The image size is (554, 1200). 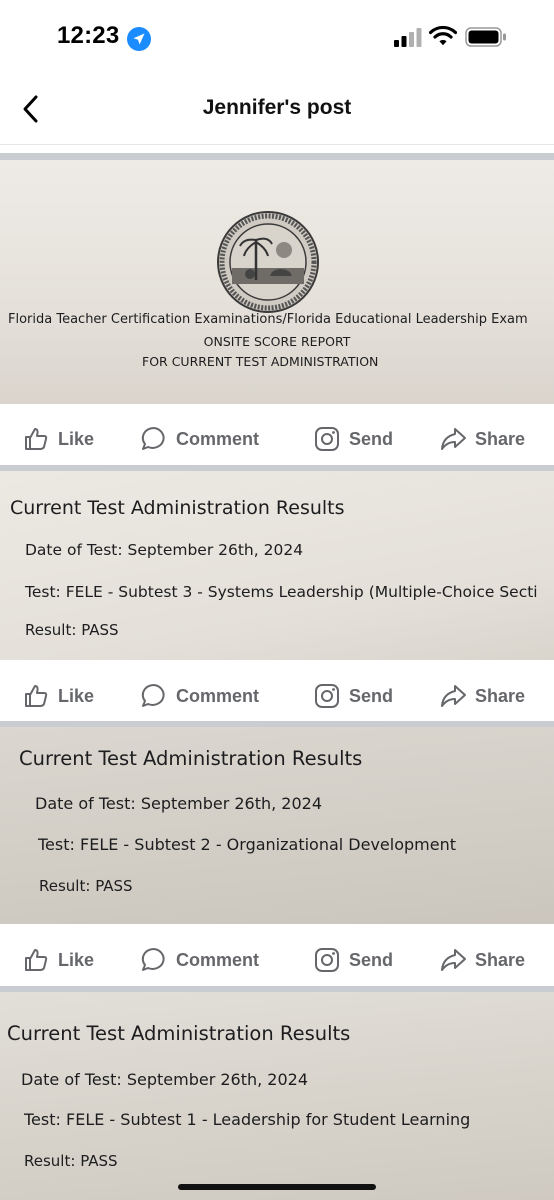 What do you see at coordinates (277, 1187) in the screenshot?
I see `home-indicator` at bounding box center [277, 1187].